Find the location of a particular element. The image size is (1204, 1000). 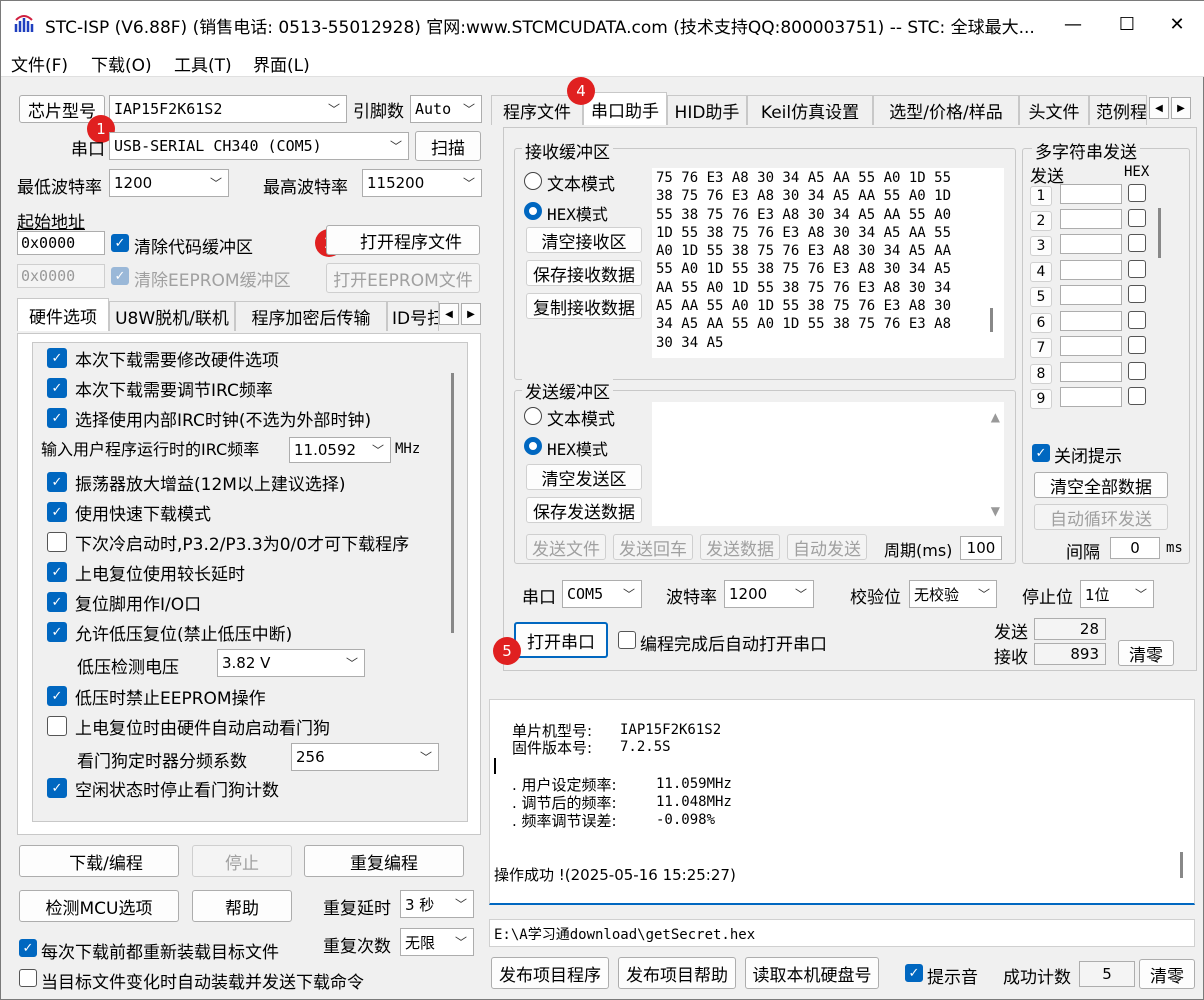

stop-bits-select: 1位 ﹀ is located at coordinates (1117, 594).